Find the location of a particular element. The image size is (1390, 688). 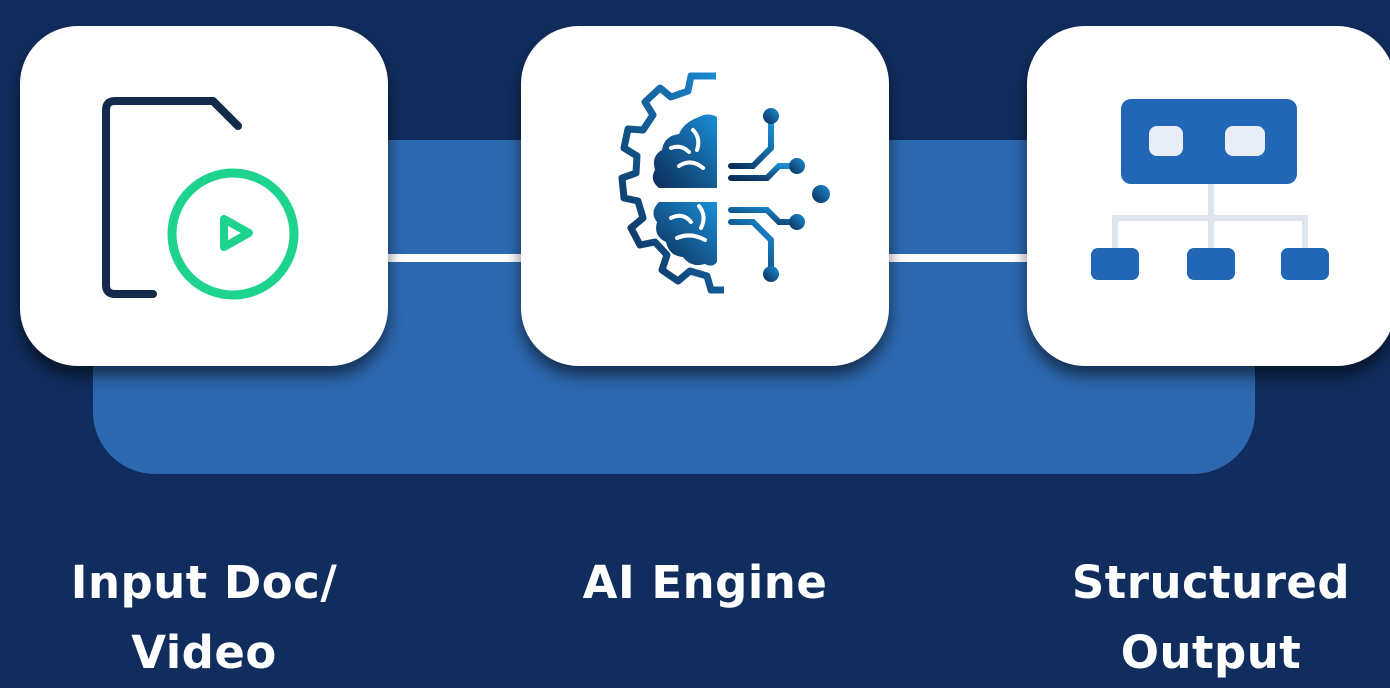

ai-engine-card is located at coordinates (705, 196).